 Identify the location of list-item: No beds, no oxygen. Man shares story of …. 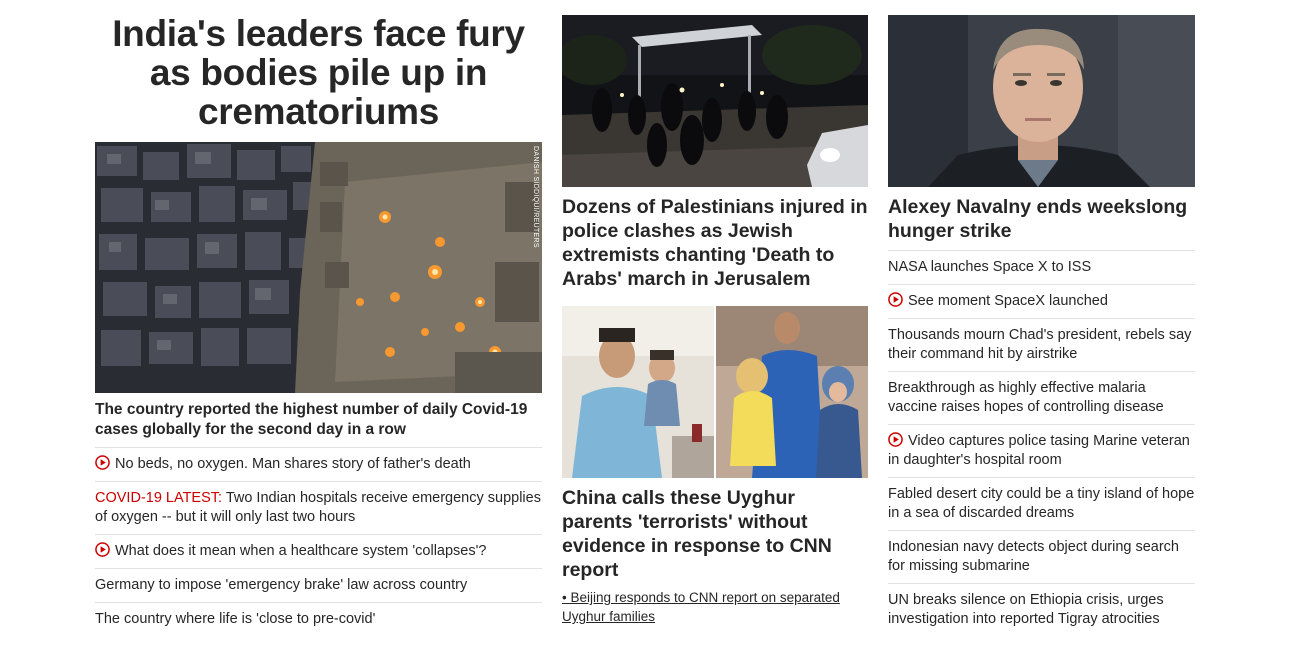
(318, 465).